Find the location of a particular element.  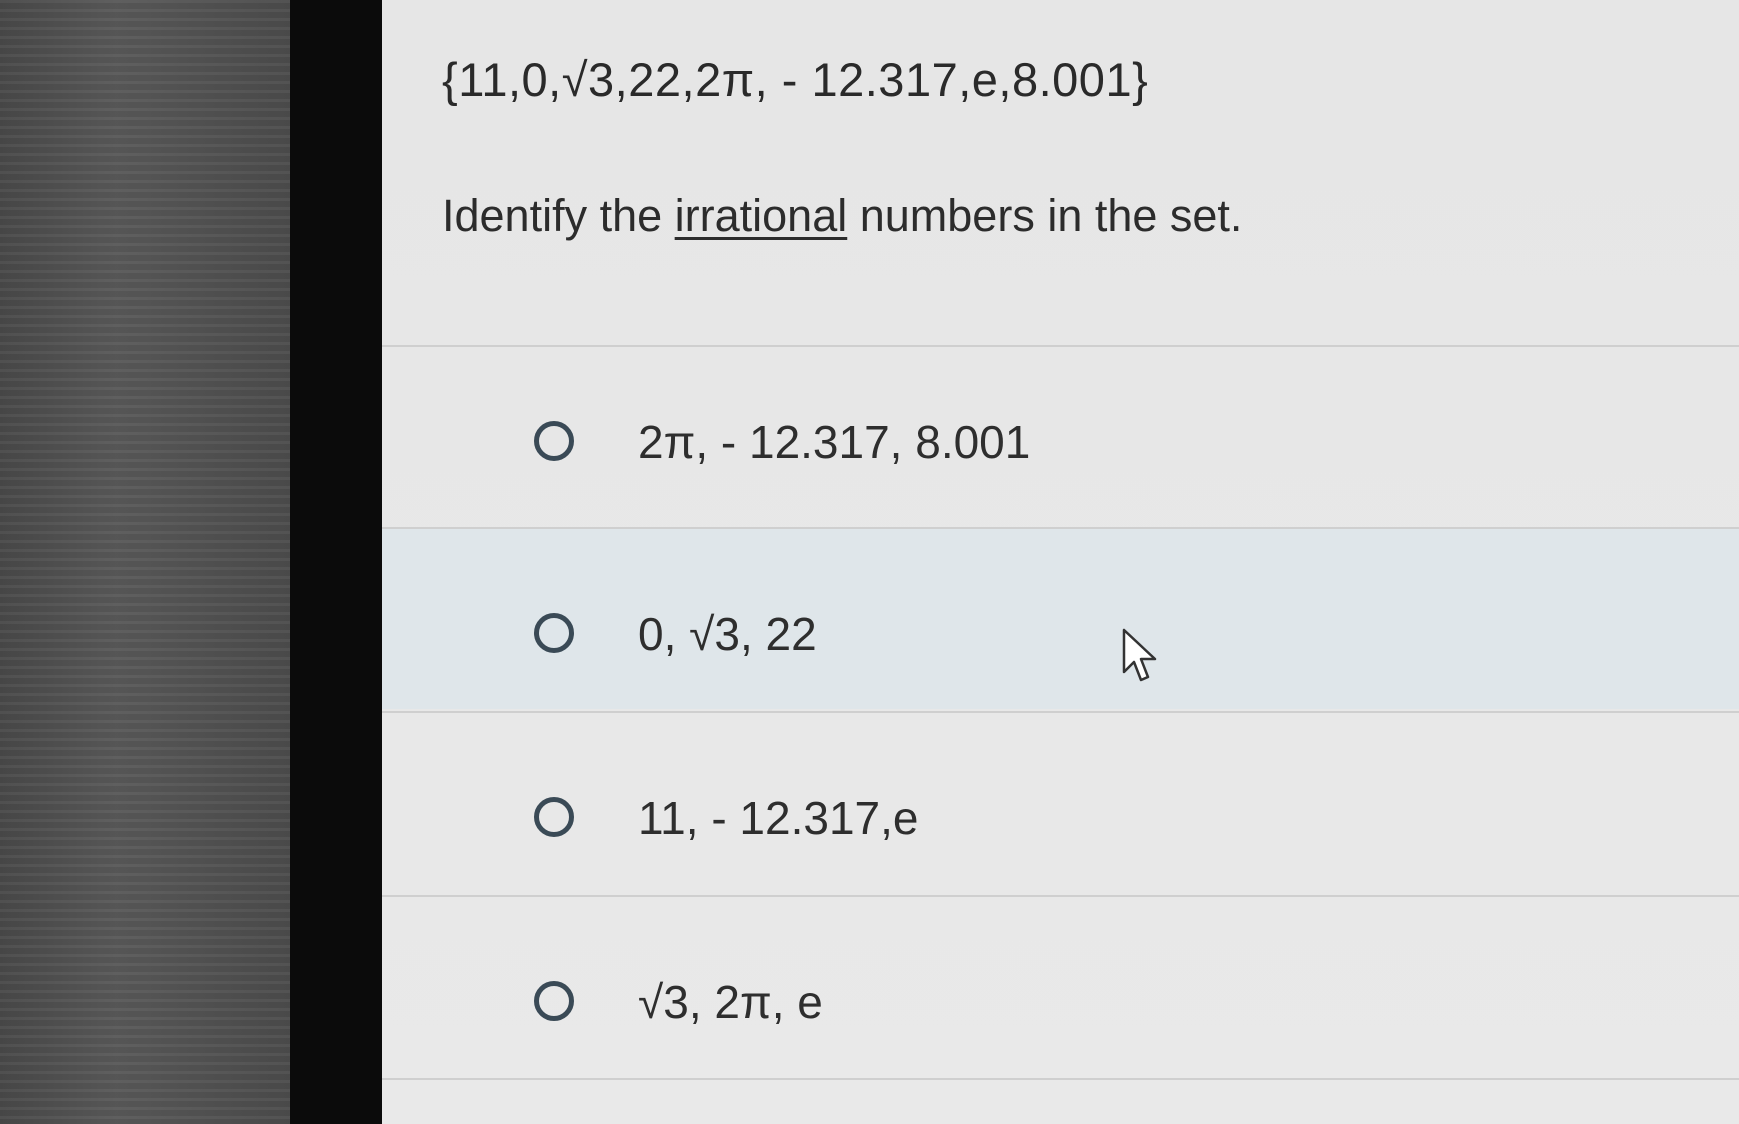

prompt-text-before: Identify the is located at coordinates (558, 215).